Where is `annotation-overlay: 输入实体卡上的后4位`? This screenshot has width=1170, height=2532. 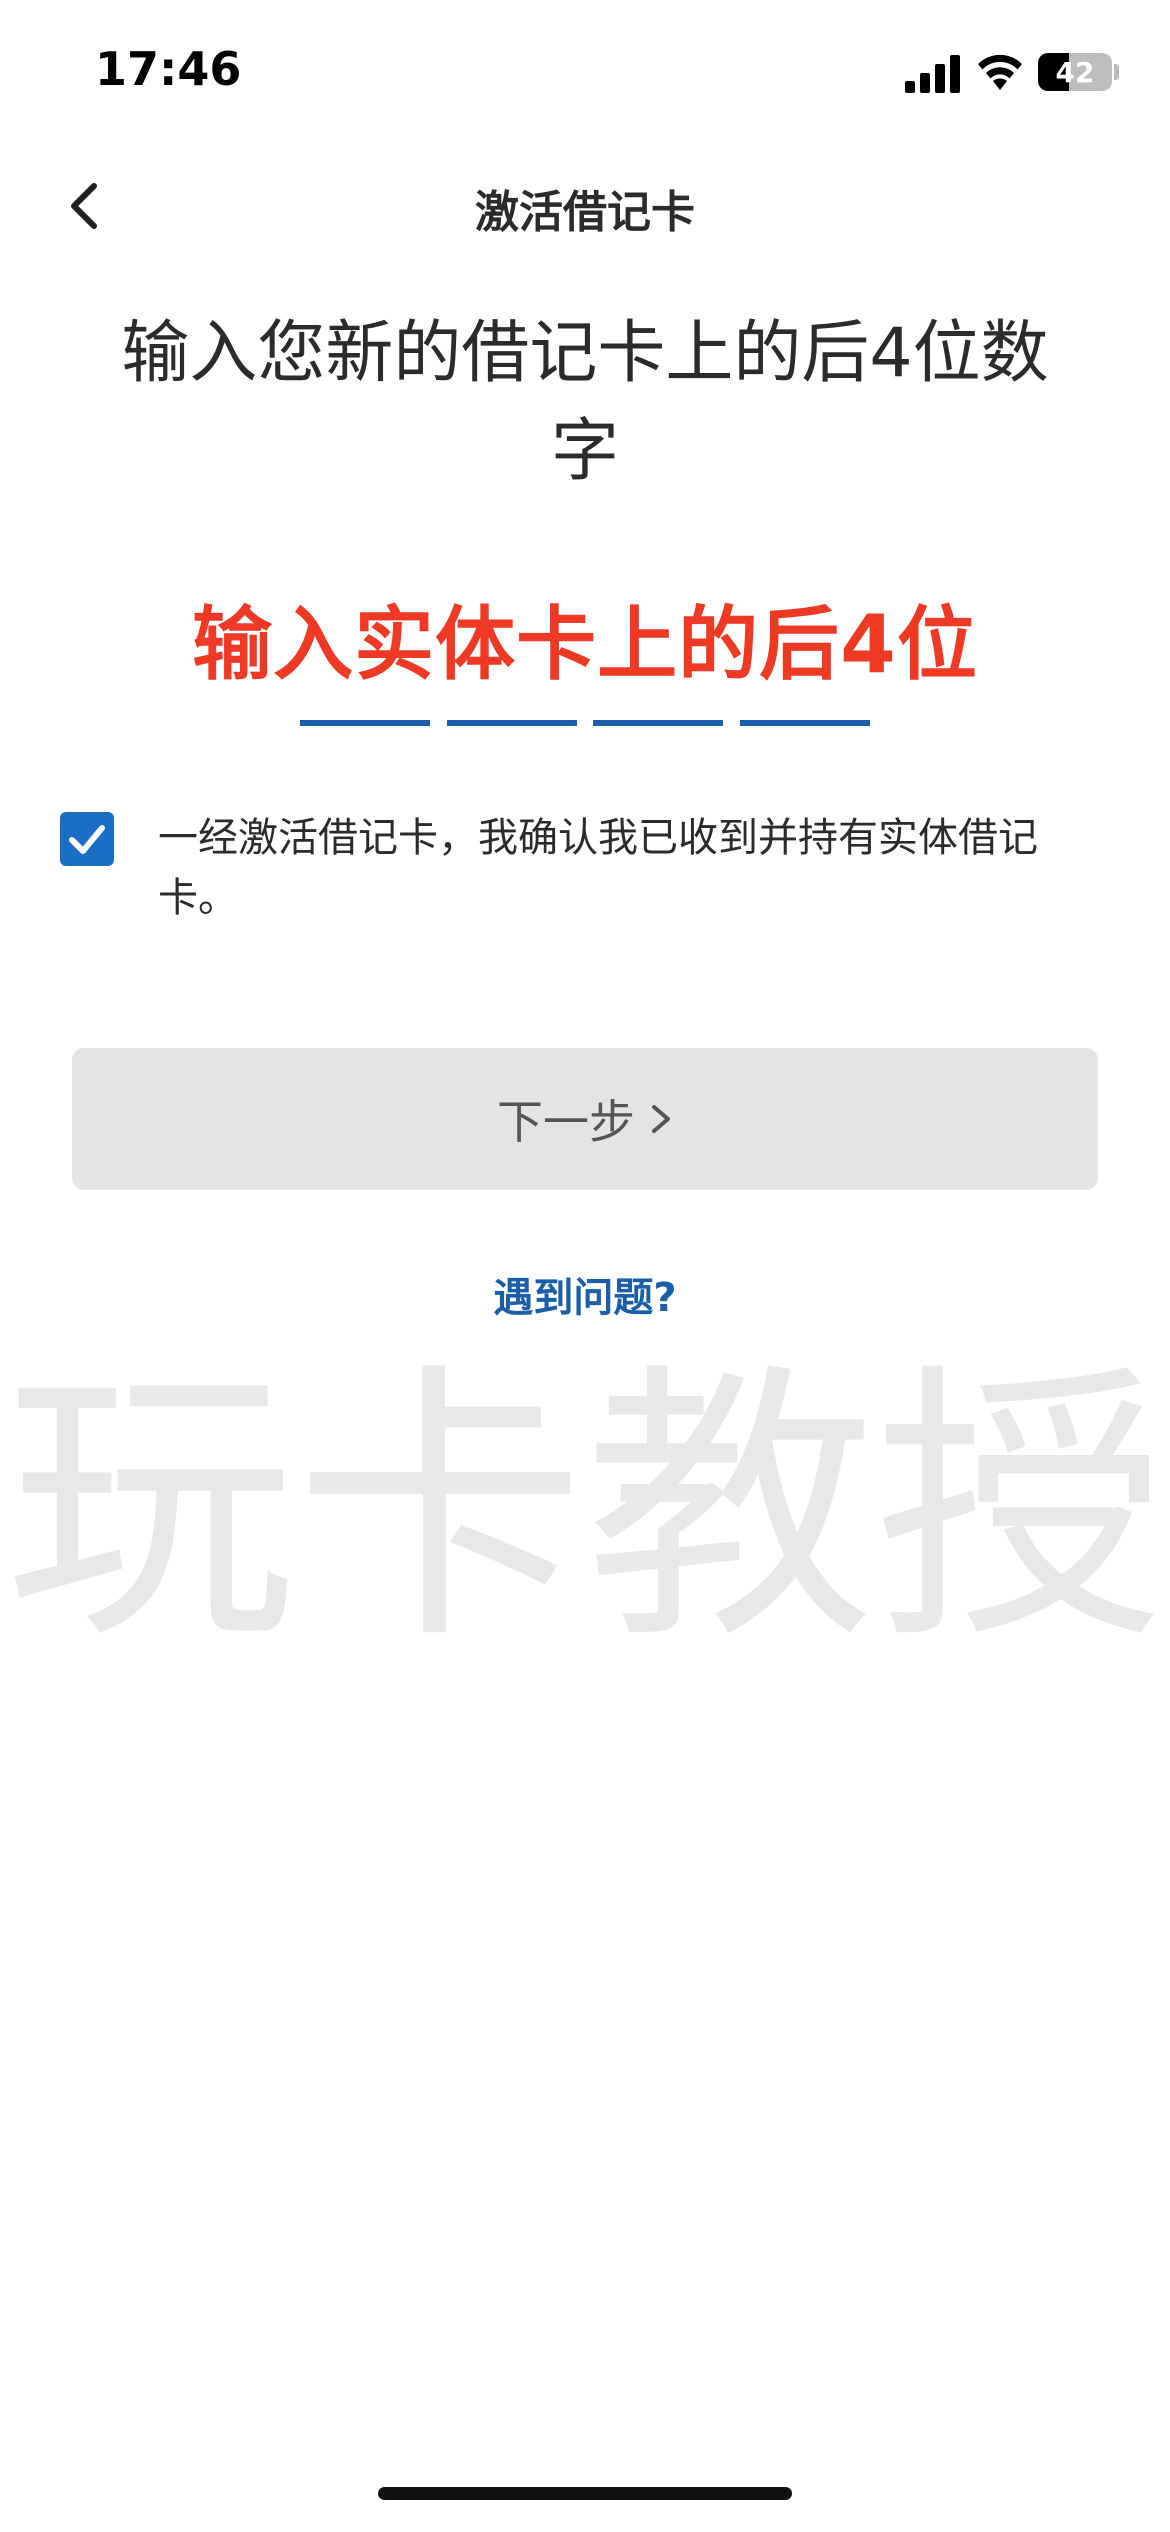
annotation-overlay: 输入实体卡上的后4位 is located at coordinates (585, 644).